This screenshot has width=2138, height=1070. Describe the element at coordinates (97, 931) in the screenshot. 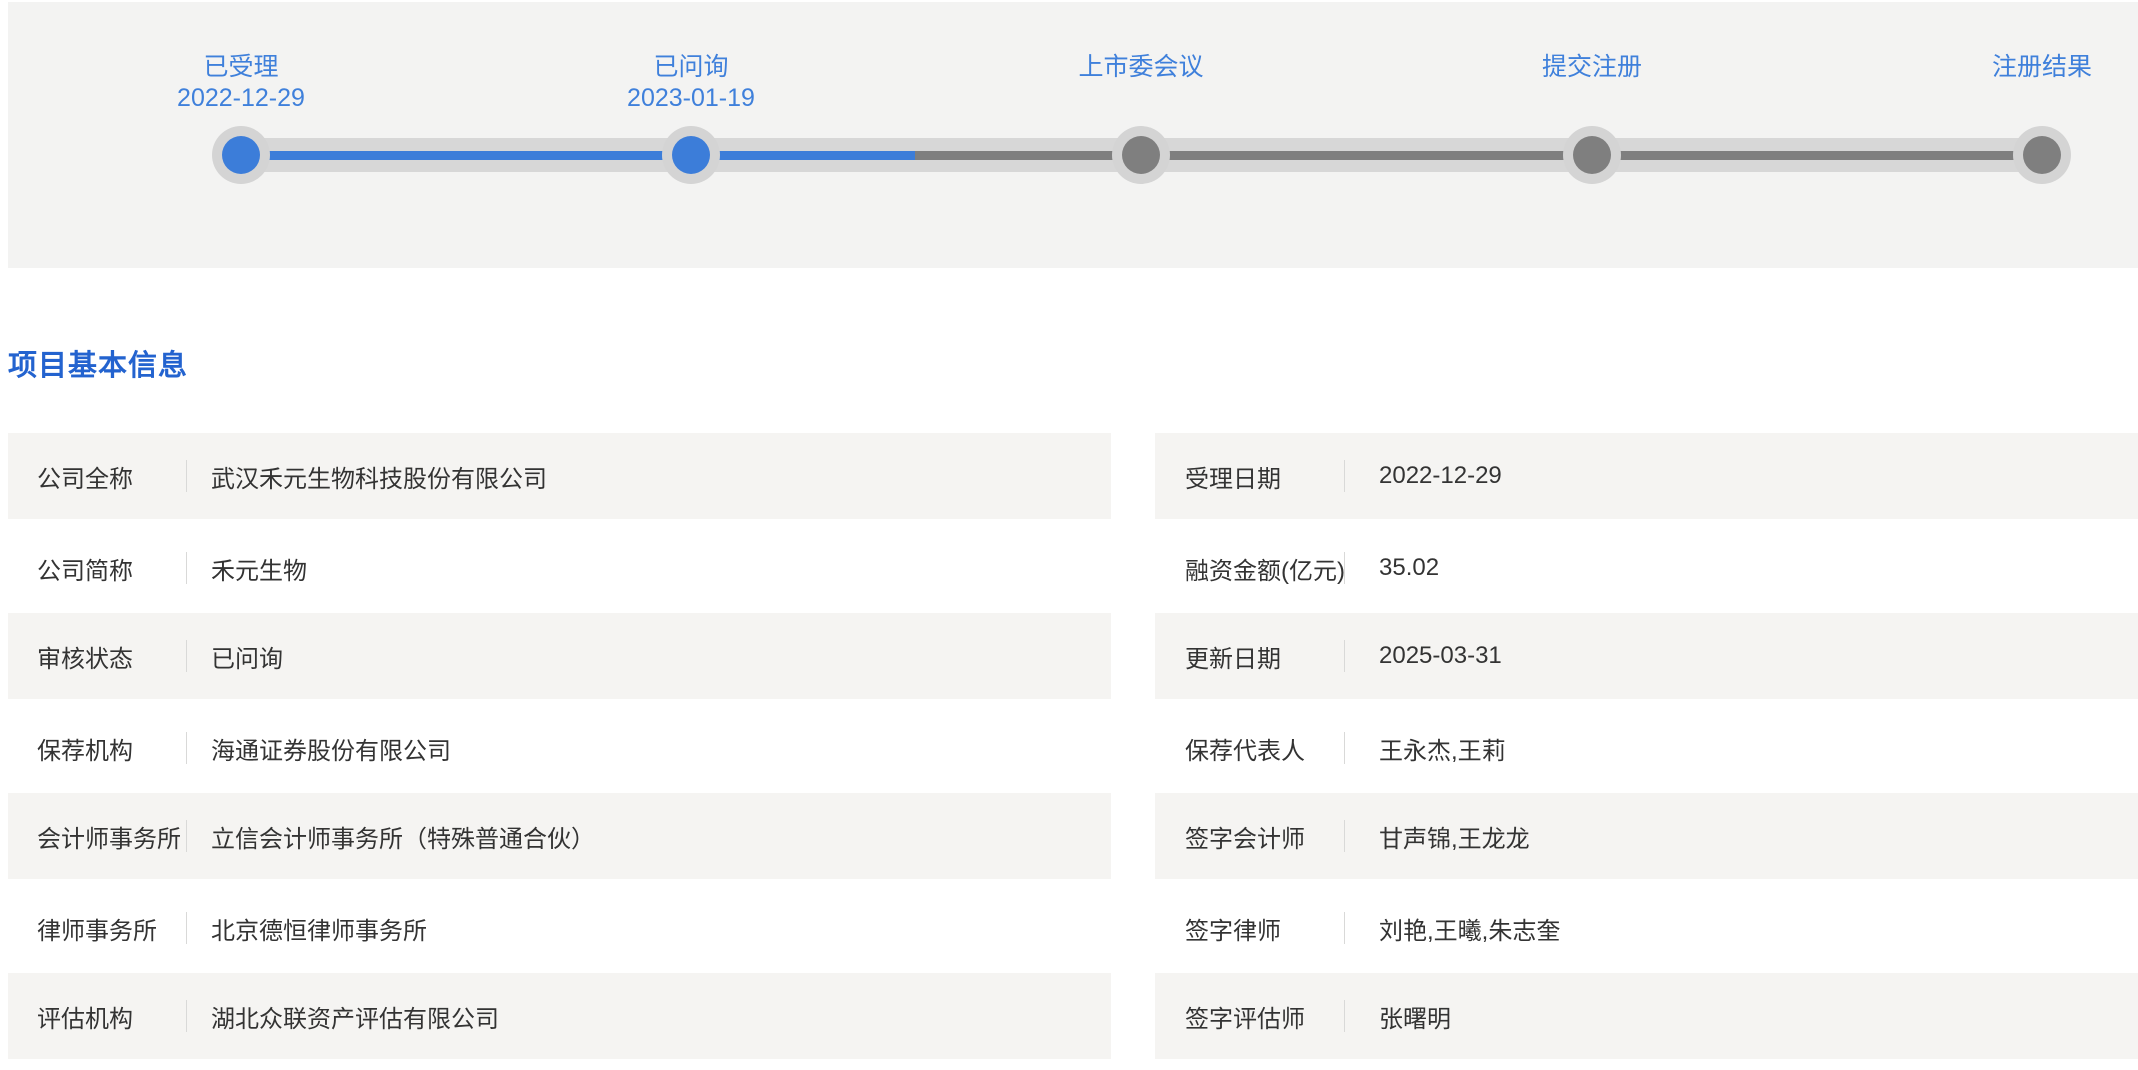

I see `field-label: 律师事务所` at that location.